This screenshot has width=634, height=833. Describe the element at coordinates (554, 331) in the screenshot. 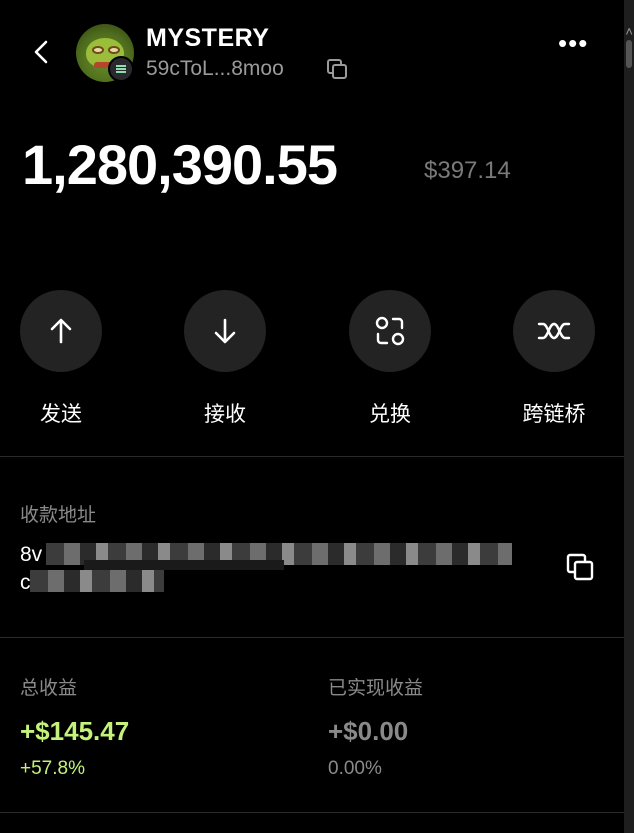

I see `bridge-icon` at that location.